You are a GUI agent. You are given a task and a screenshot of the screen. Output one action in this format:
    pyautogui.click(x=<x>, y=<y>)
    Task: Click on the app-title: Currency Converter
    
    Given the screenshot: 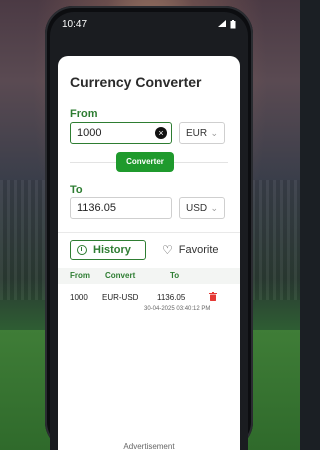 What is the action you would take?
    pyautogui.click(x=136, y=82)
    